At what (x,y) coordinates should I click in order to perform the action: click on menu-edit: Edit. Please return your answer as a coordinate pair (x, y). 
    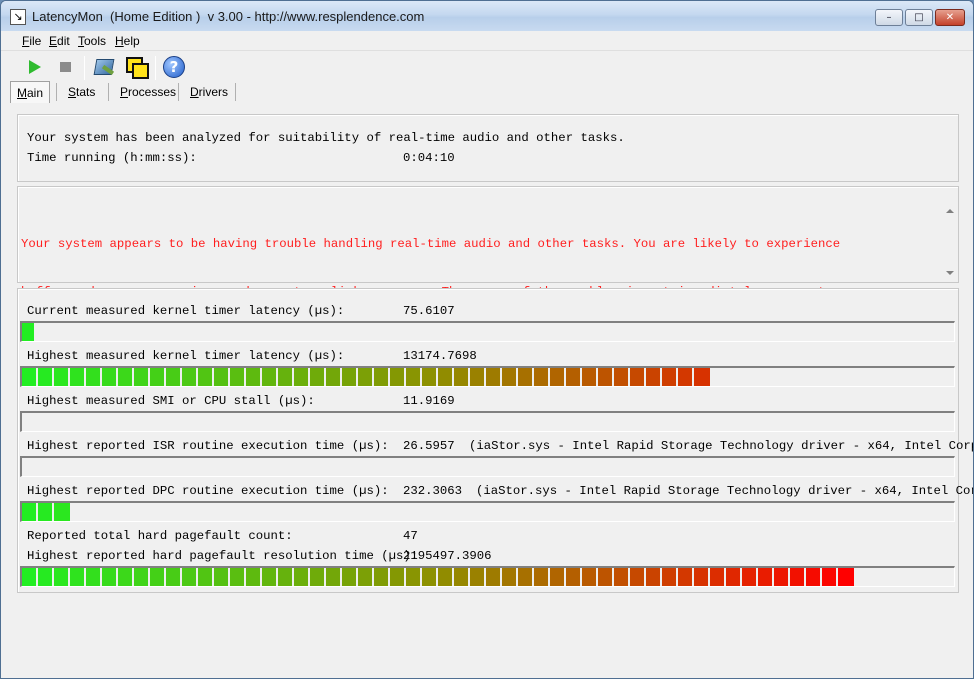
    Looking at the image, I should click on (59, 41).